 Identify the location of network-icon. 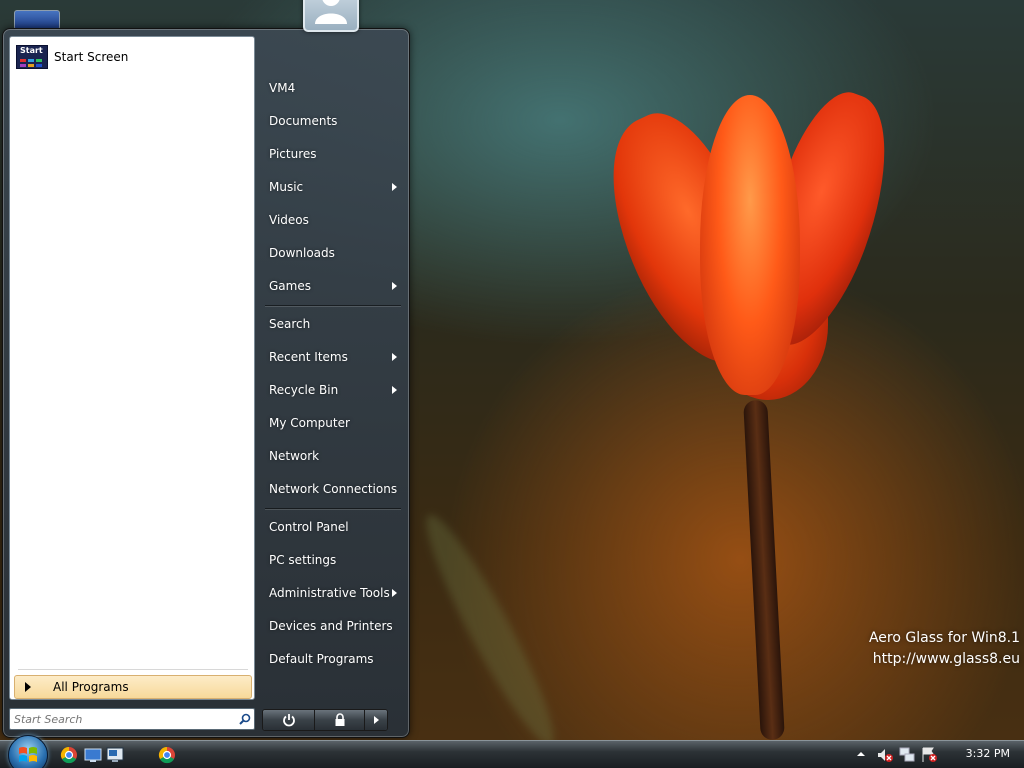
(907, 755).